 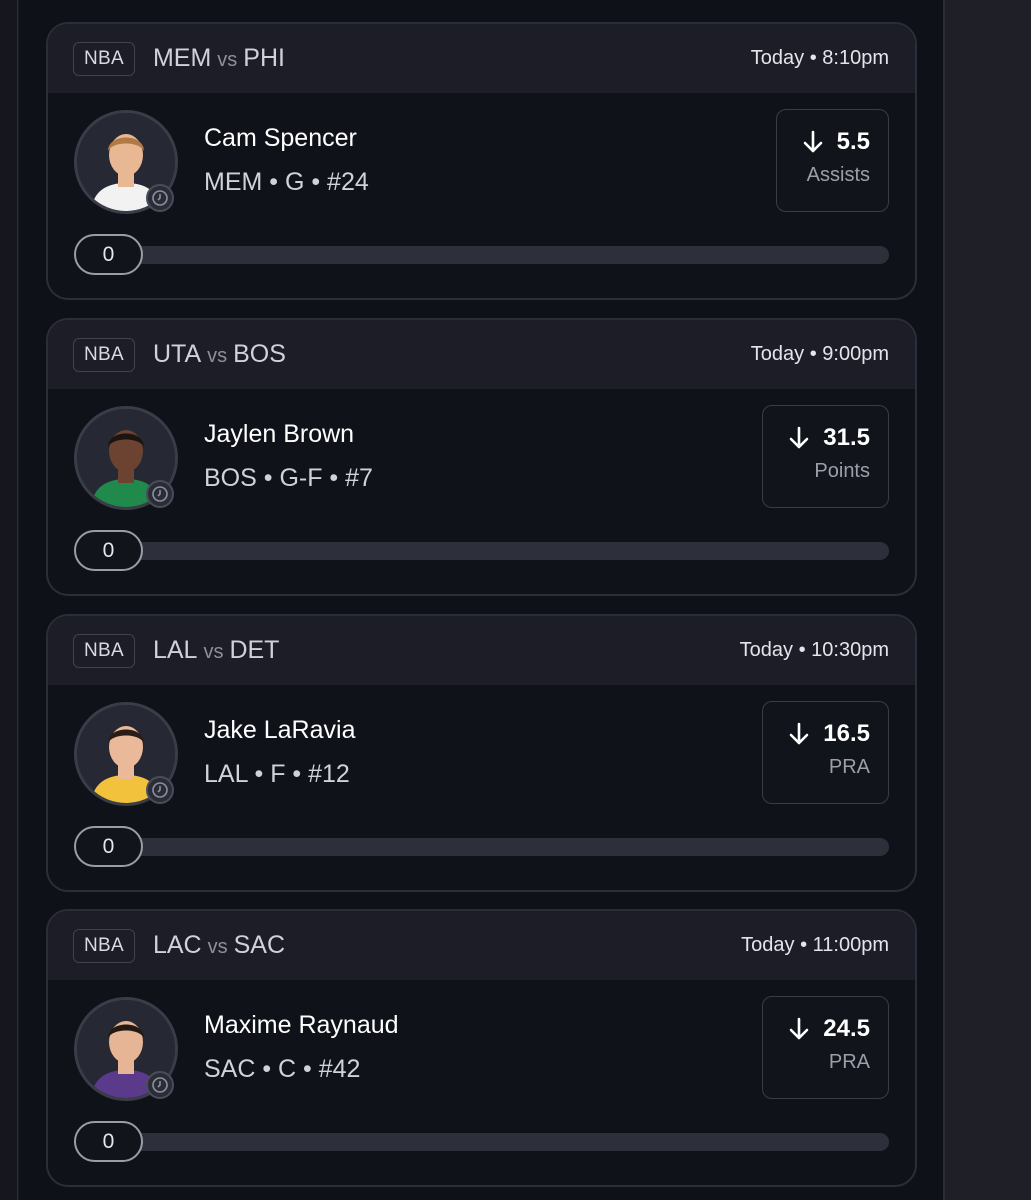 I want to click on away-team: PHI, so click(x=264, y=58).